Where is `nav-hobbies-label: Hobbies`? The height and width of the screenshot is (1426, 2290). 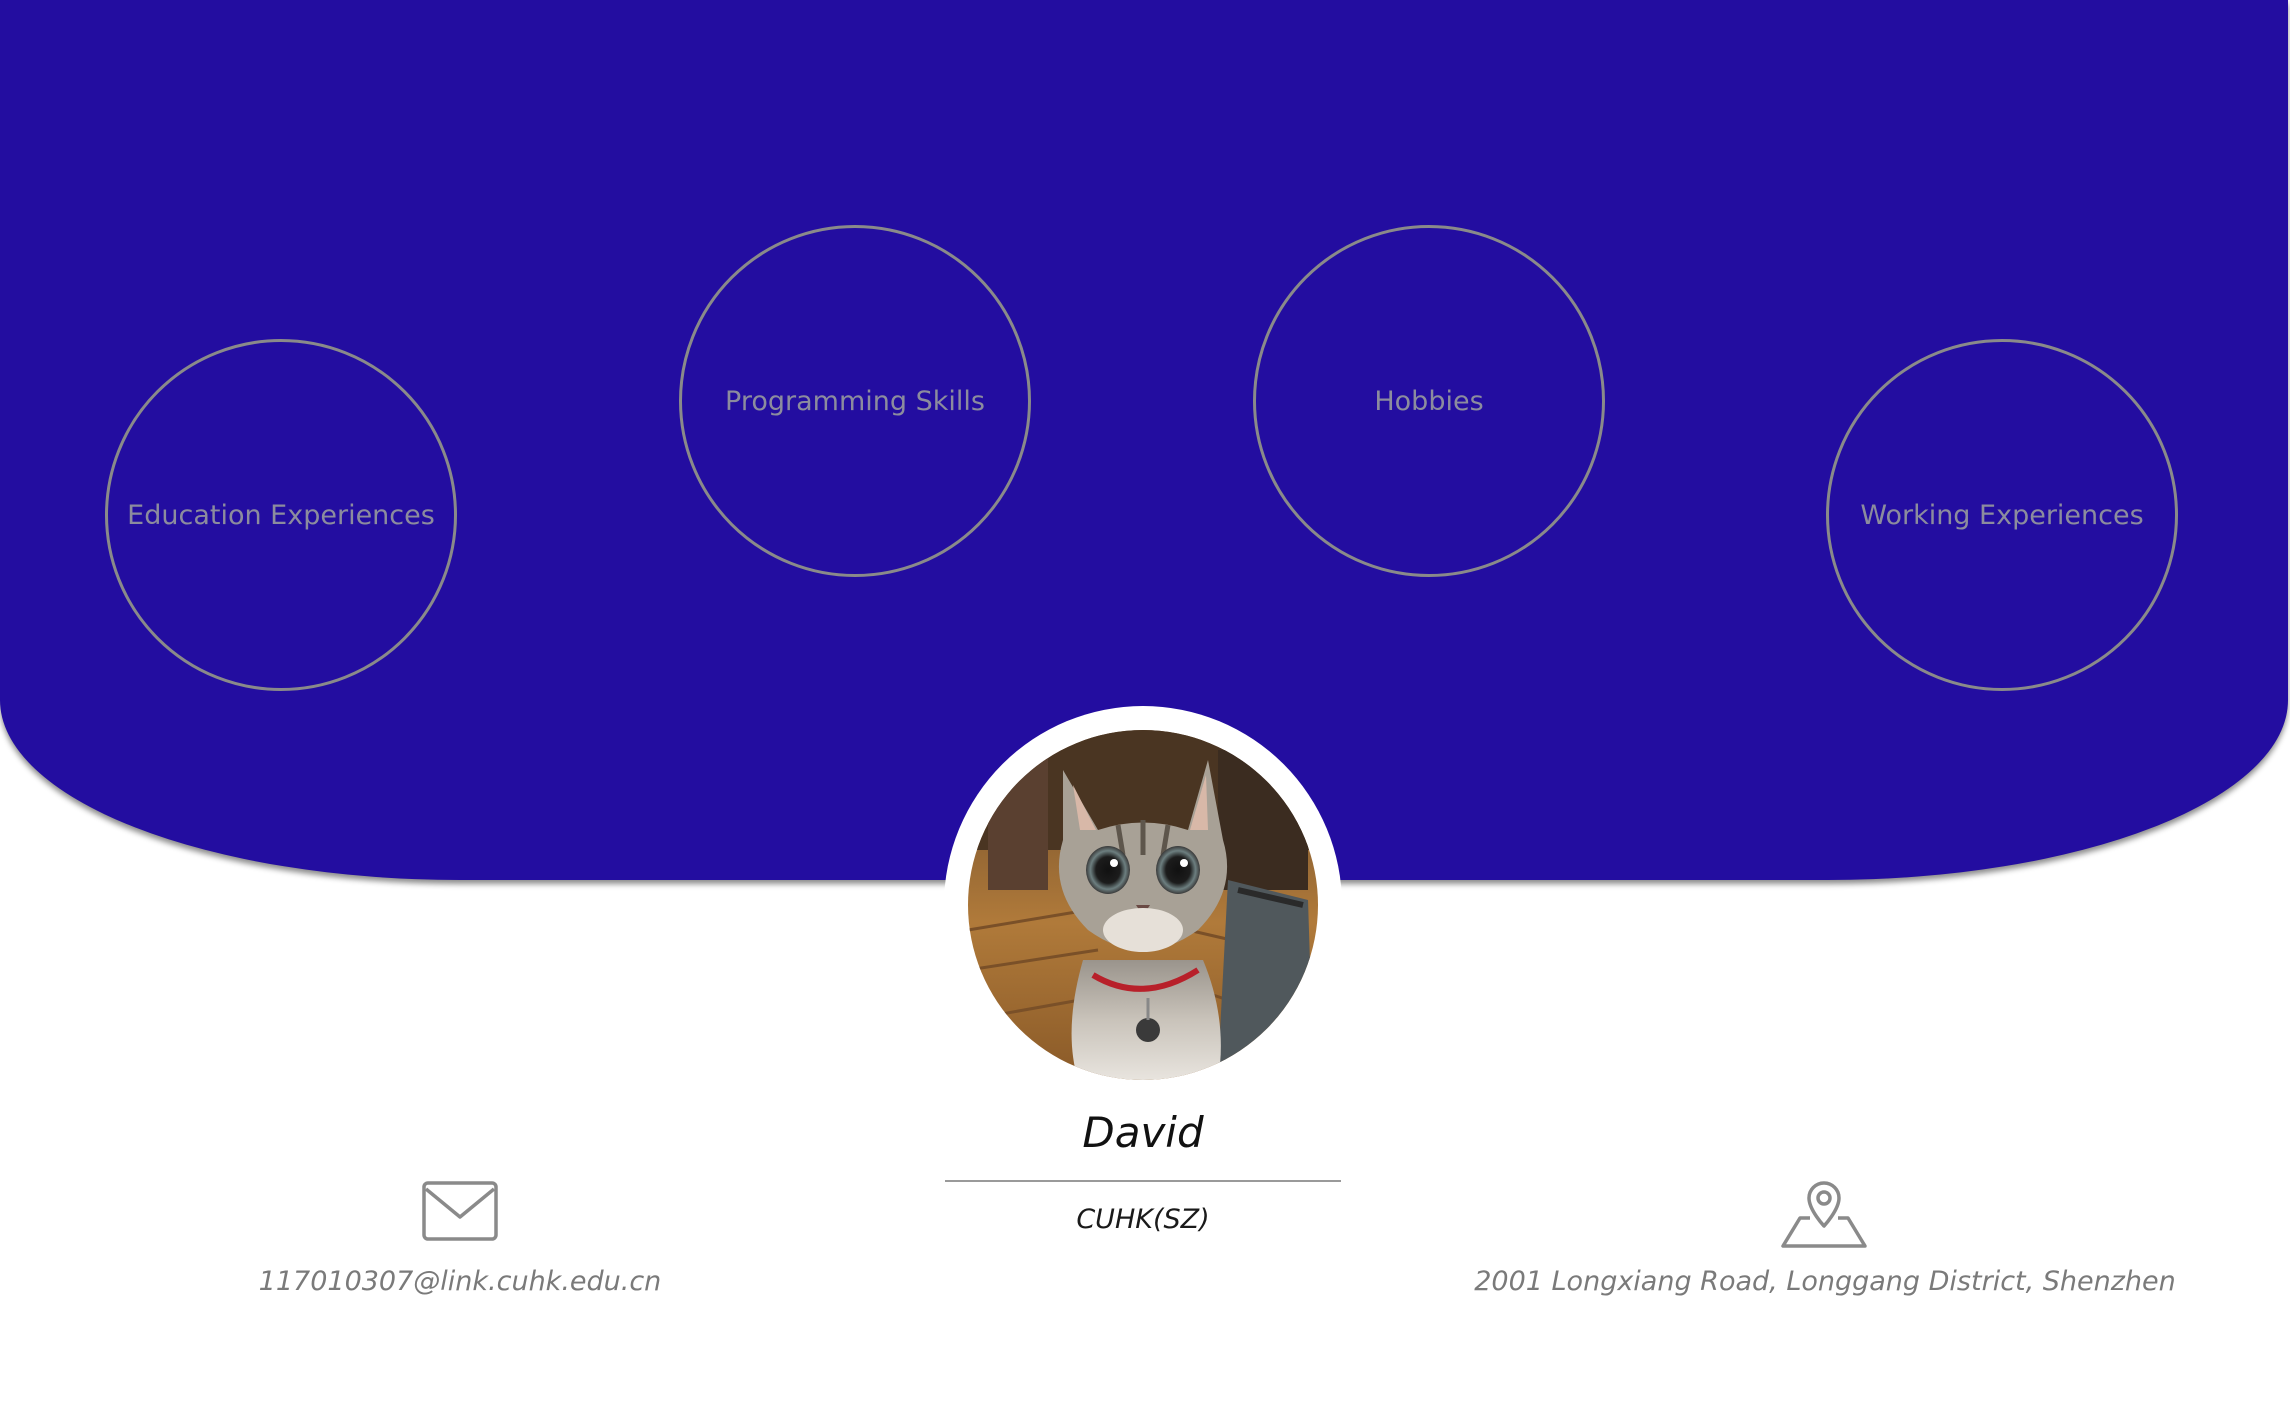 nav-hobbies-label: Hobbies is located at coordinates (1429, 401).